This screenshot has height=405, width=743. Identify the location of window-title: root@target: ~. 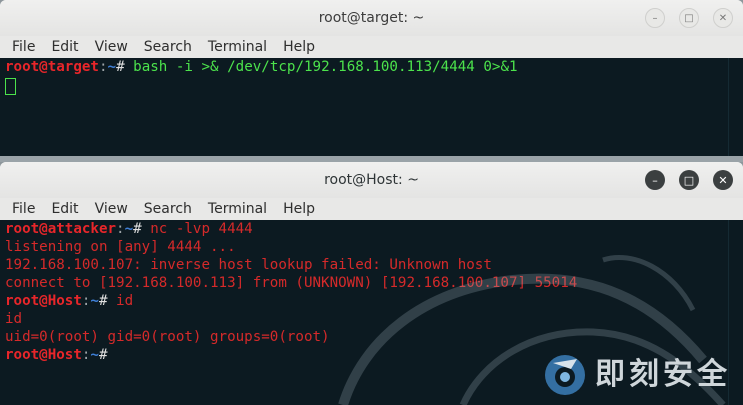
(371, 18).